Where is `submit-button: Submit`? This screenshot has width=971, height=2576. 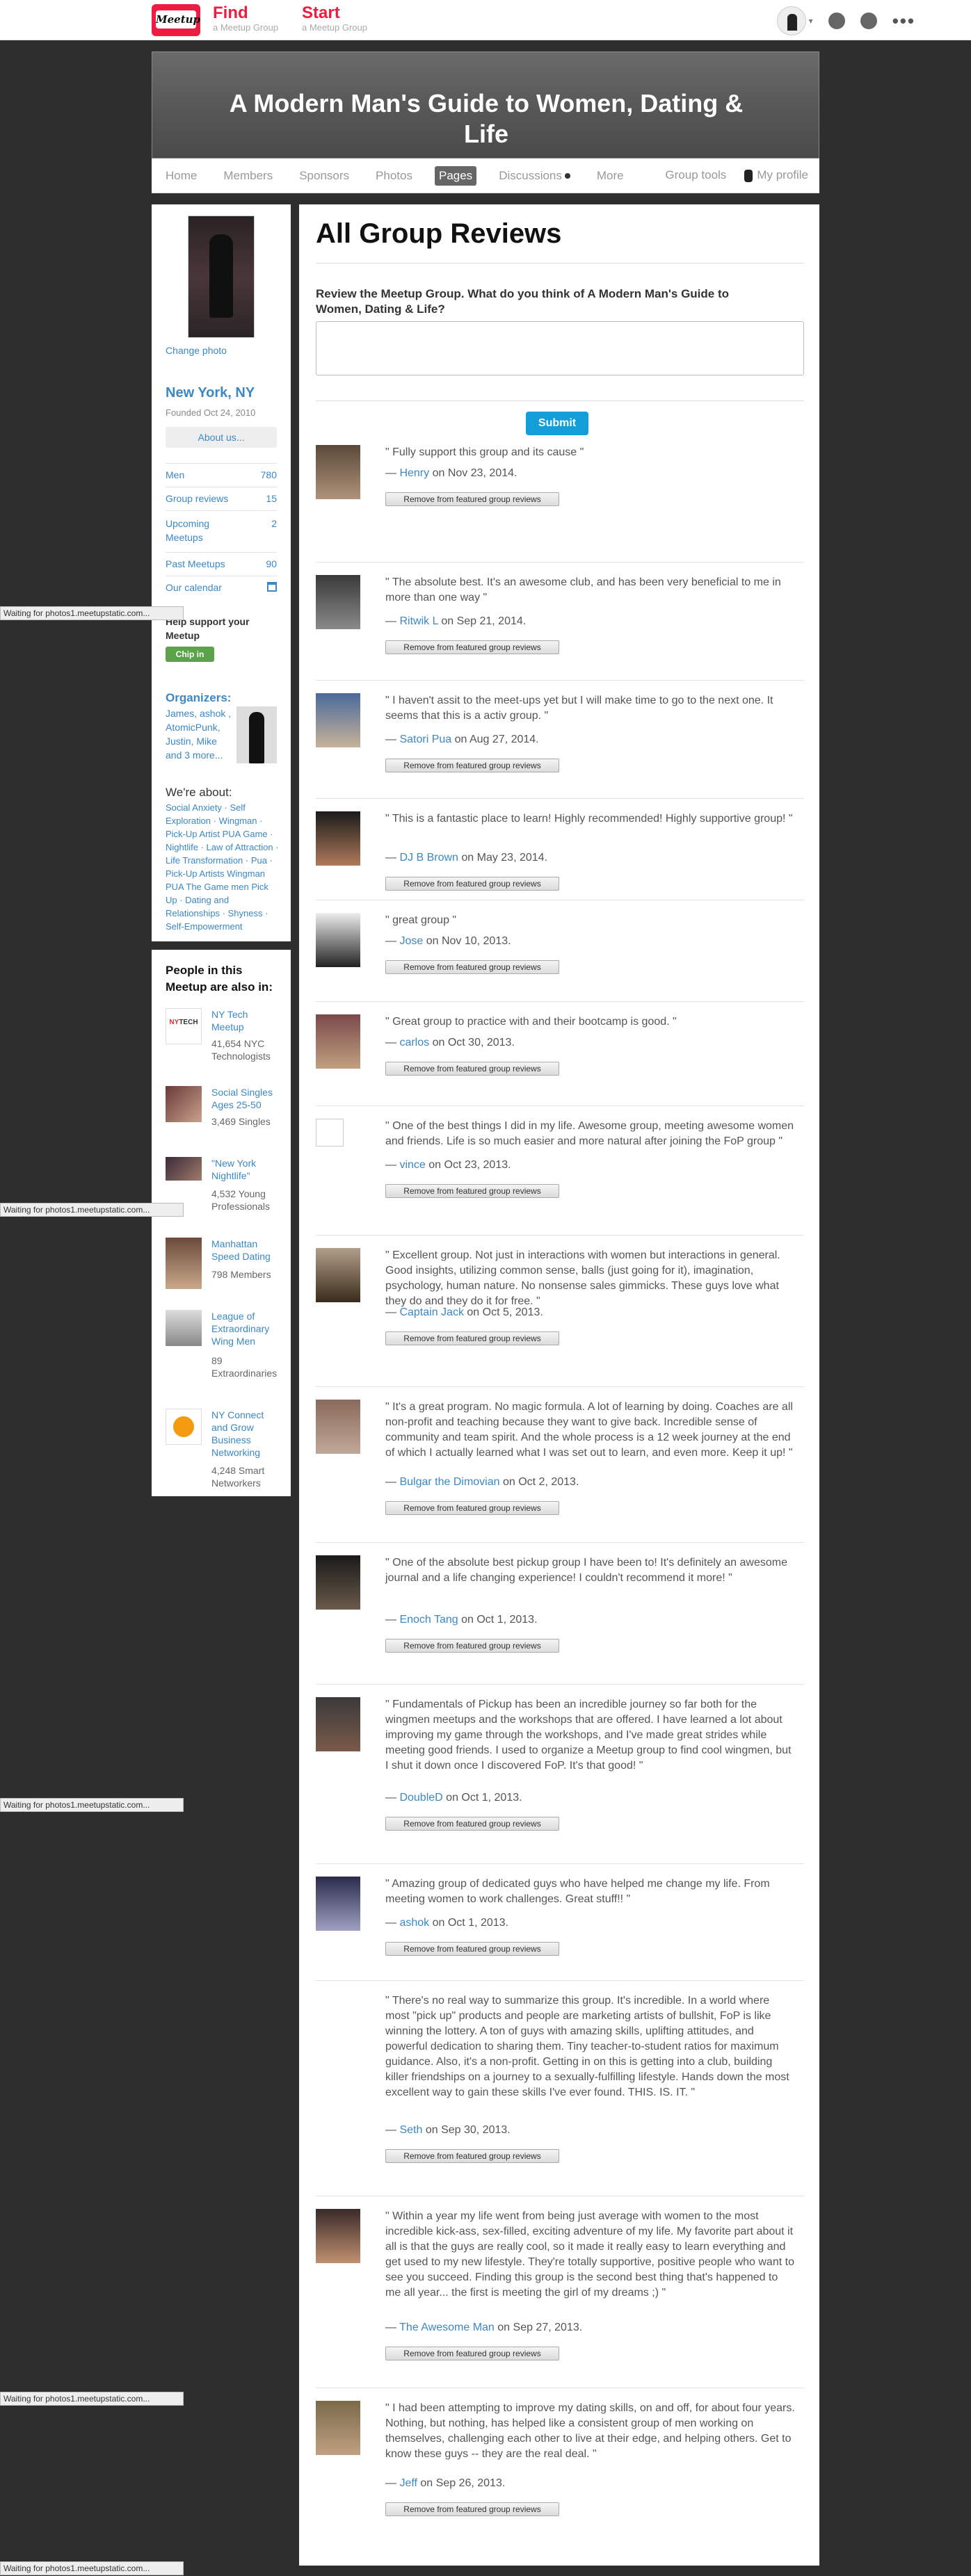
submit-button: Submit is located at coordinates (557, 423).